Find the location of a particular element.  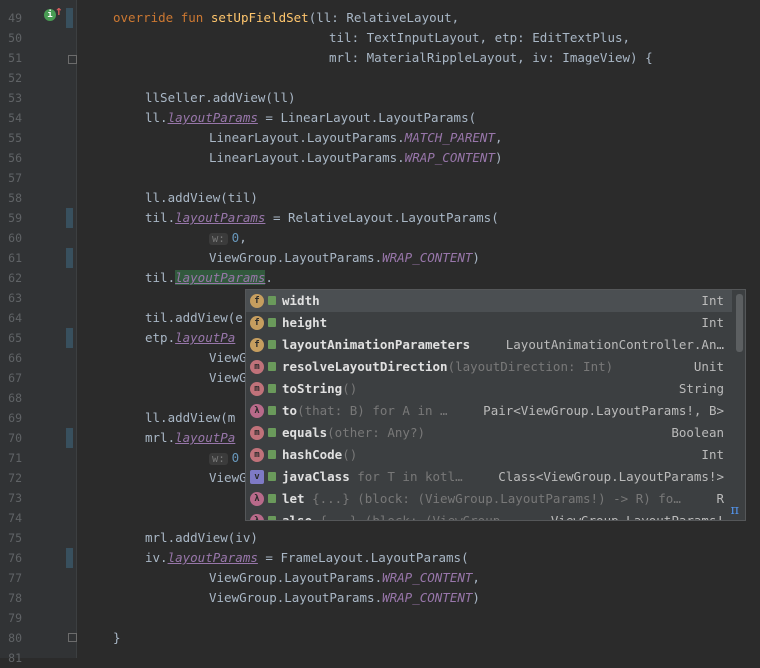

completion-item: f height Int is located at coordinates (489, 323).